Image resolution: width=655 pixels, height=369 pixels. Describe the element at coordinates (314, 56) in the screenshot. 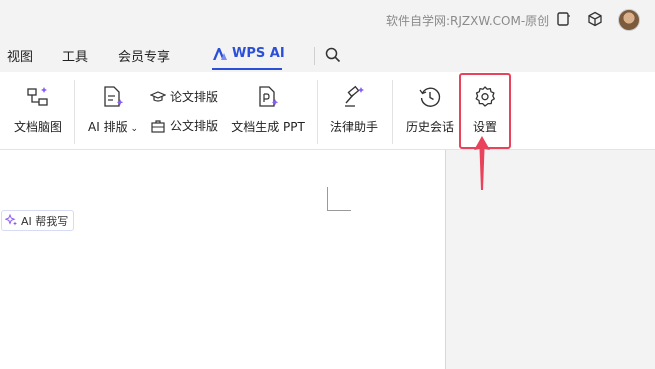

I see `menu-divider` at that location.